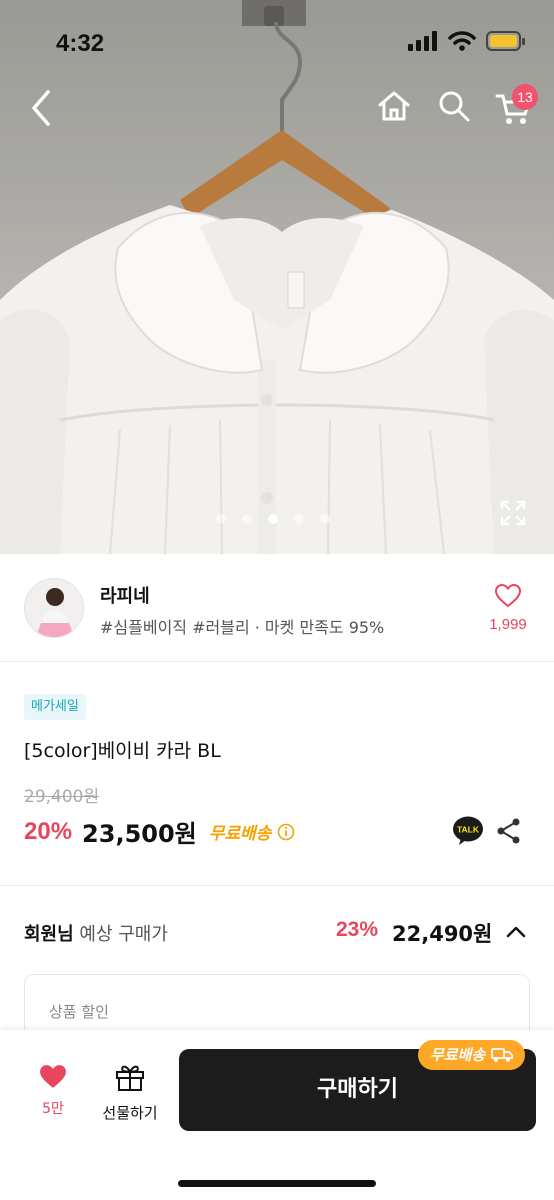 The height and width of the screenshot is (1200, 554). I want to click on seller-like-count: 1,999, so click(508, 624).